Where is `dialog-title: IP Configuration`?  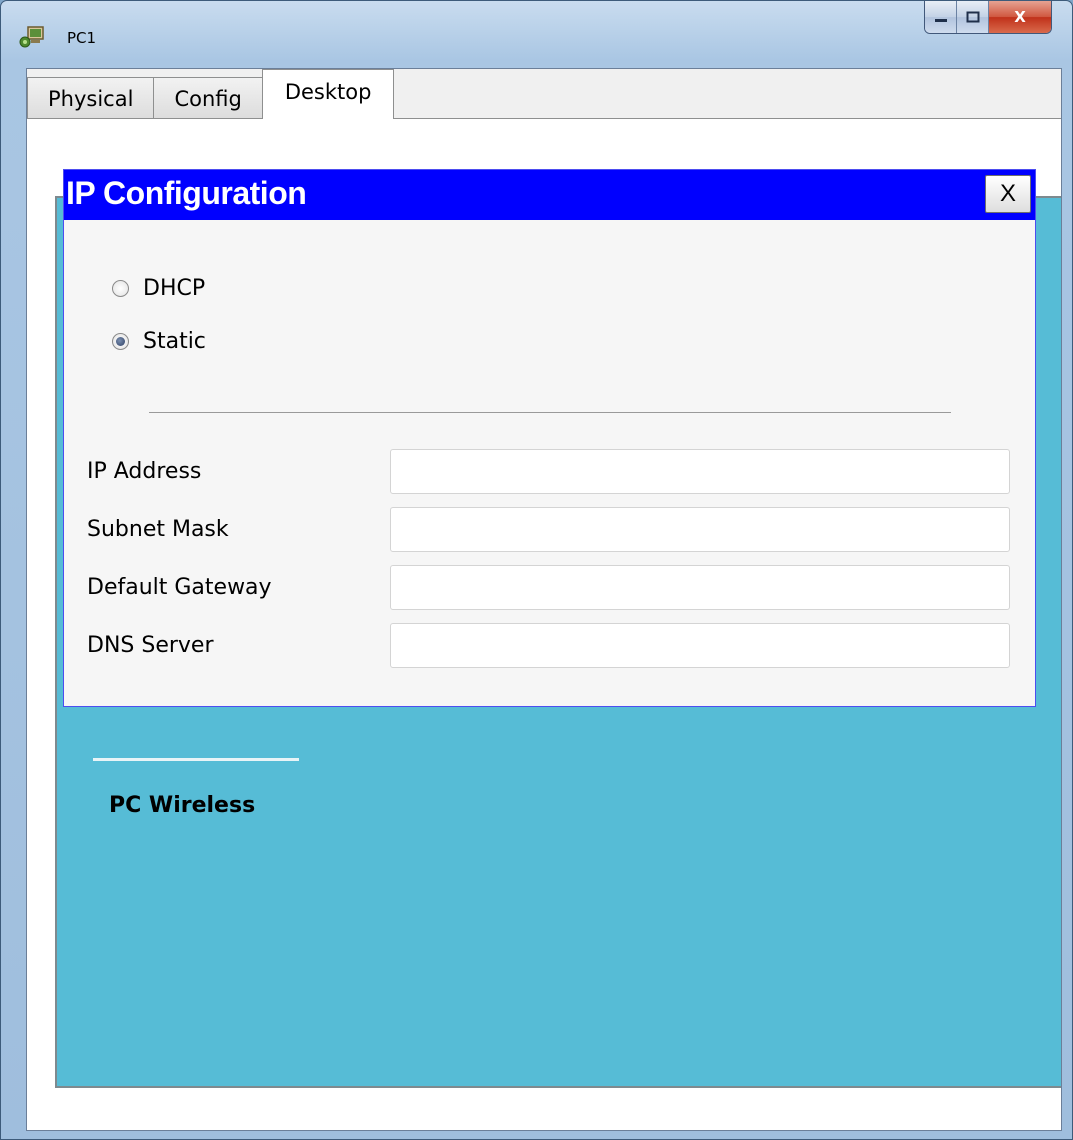 dialog-title: IP Configuration is located at coordinates (186, 193).